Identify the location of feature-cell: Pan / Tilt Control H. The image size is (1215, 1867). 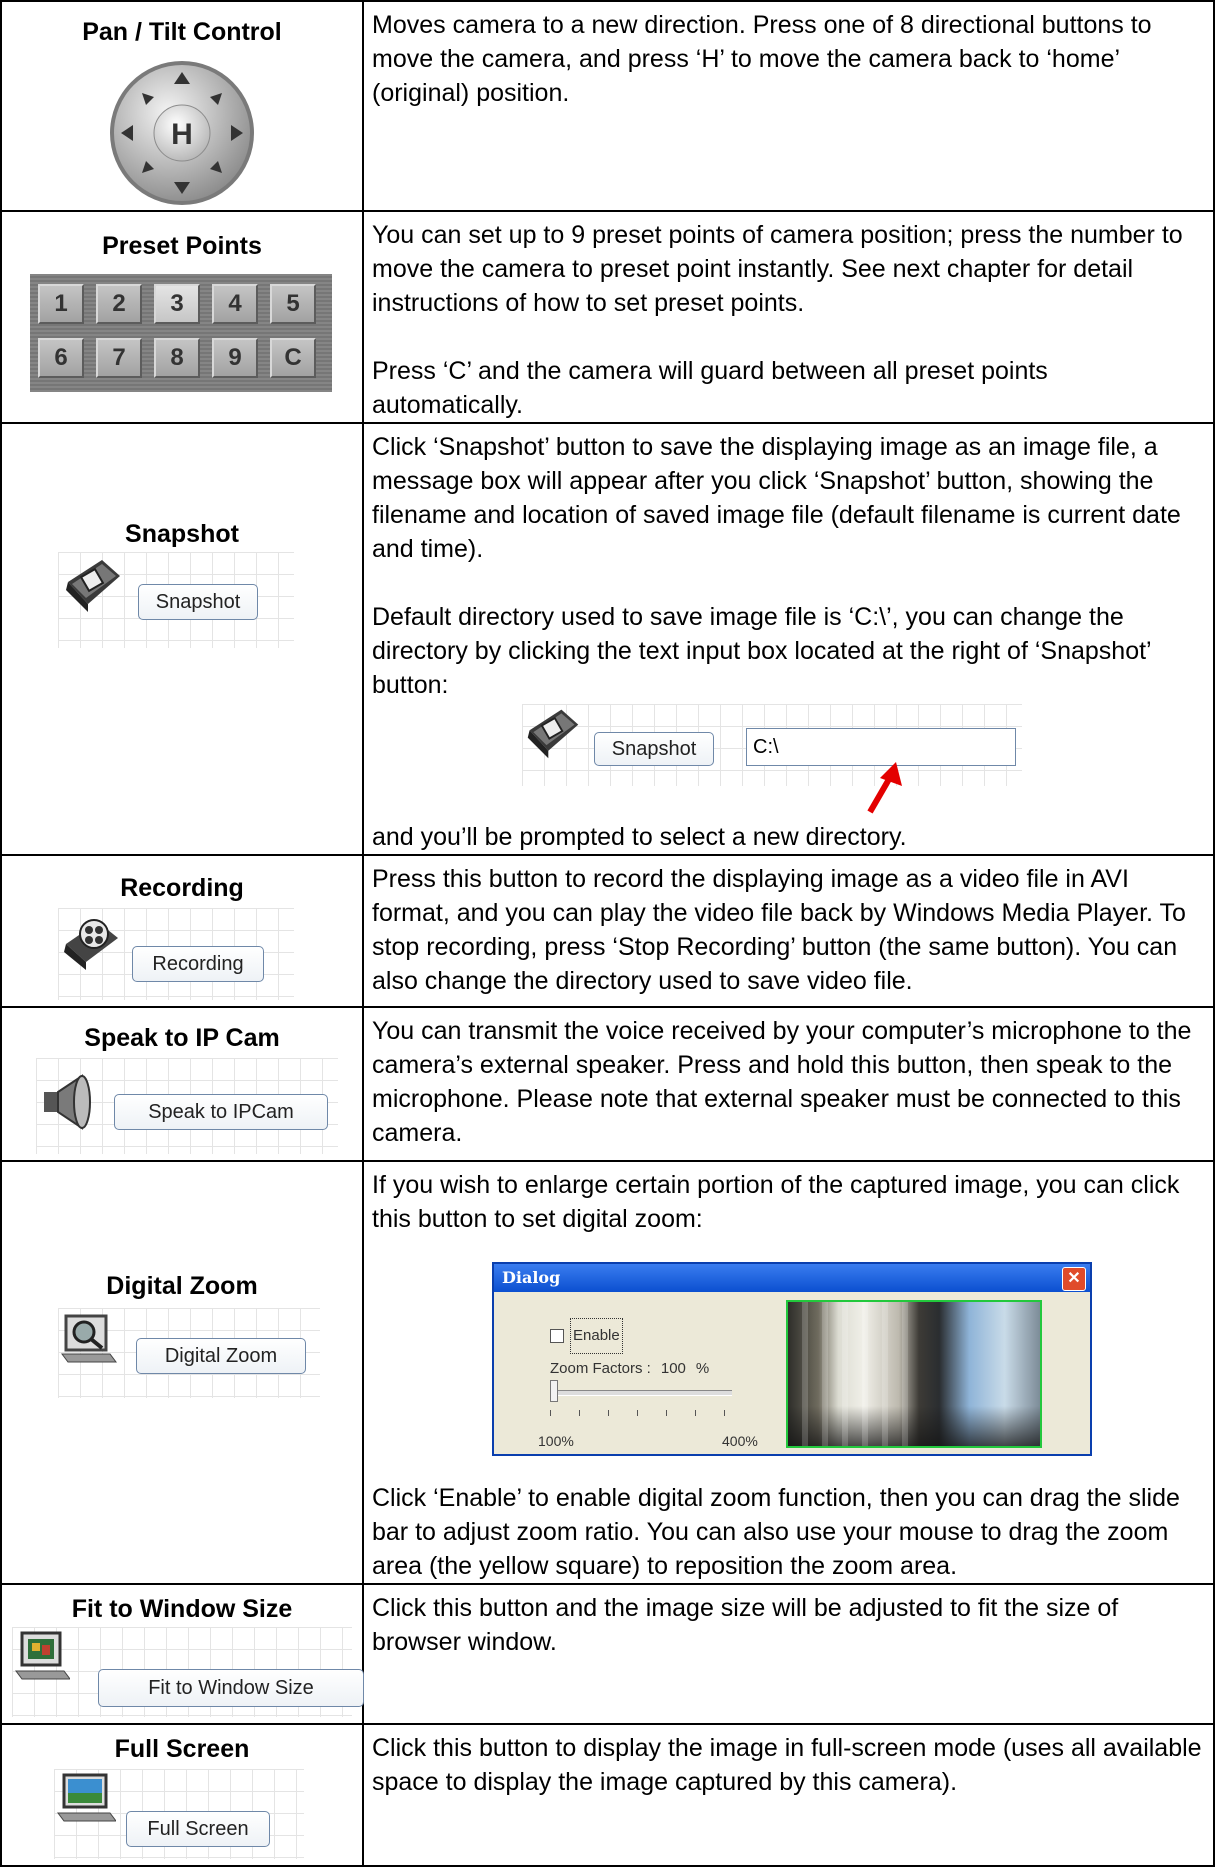
(182, 106).